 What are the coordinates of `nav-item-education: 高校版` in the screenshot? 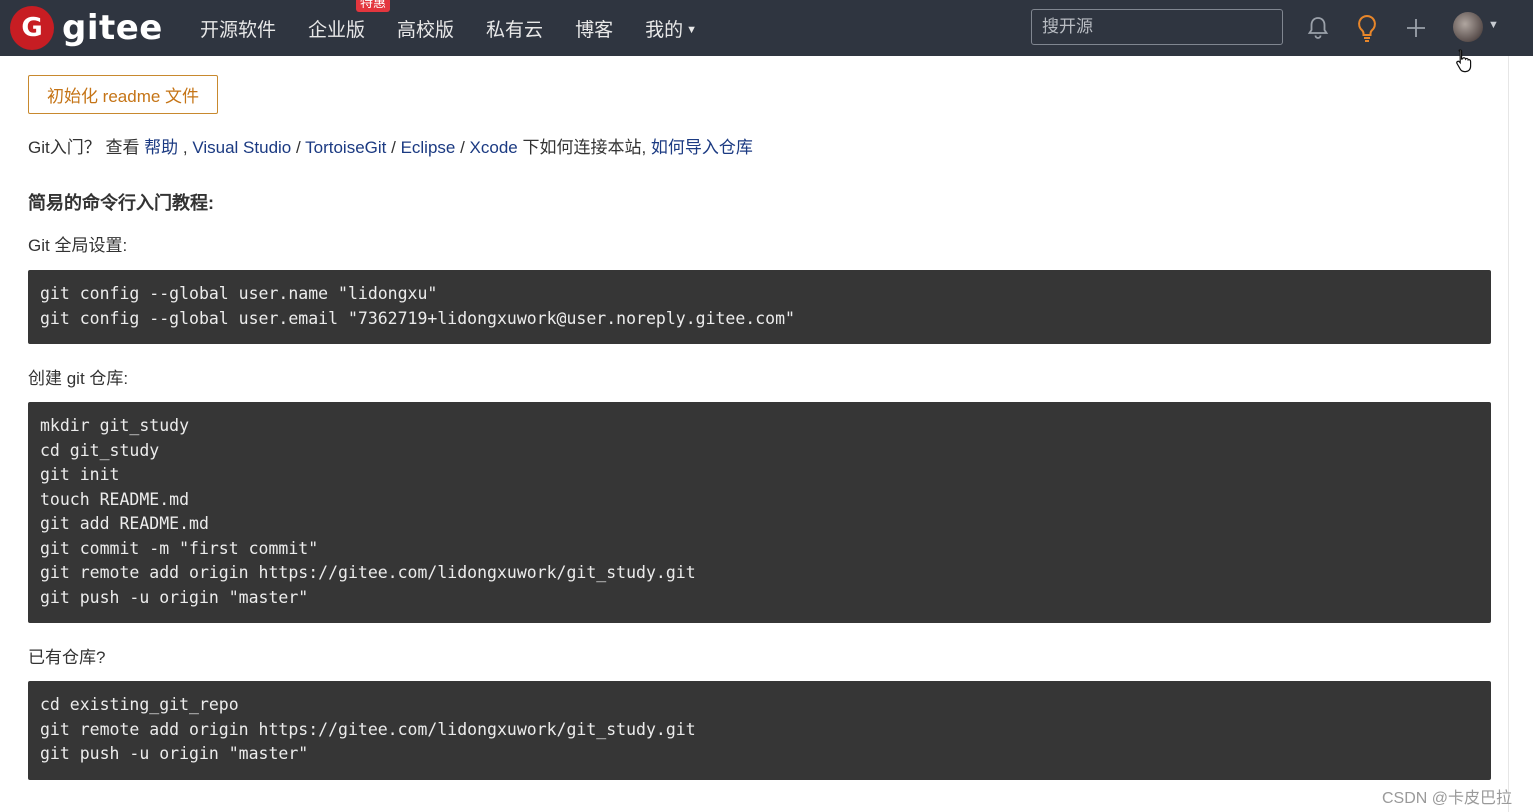 It's located at (425, 28).